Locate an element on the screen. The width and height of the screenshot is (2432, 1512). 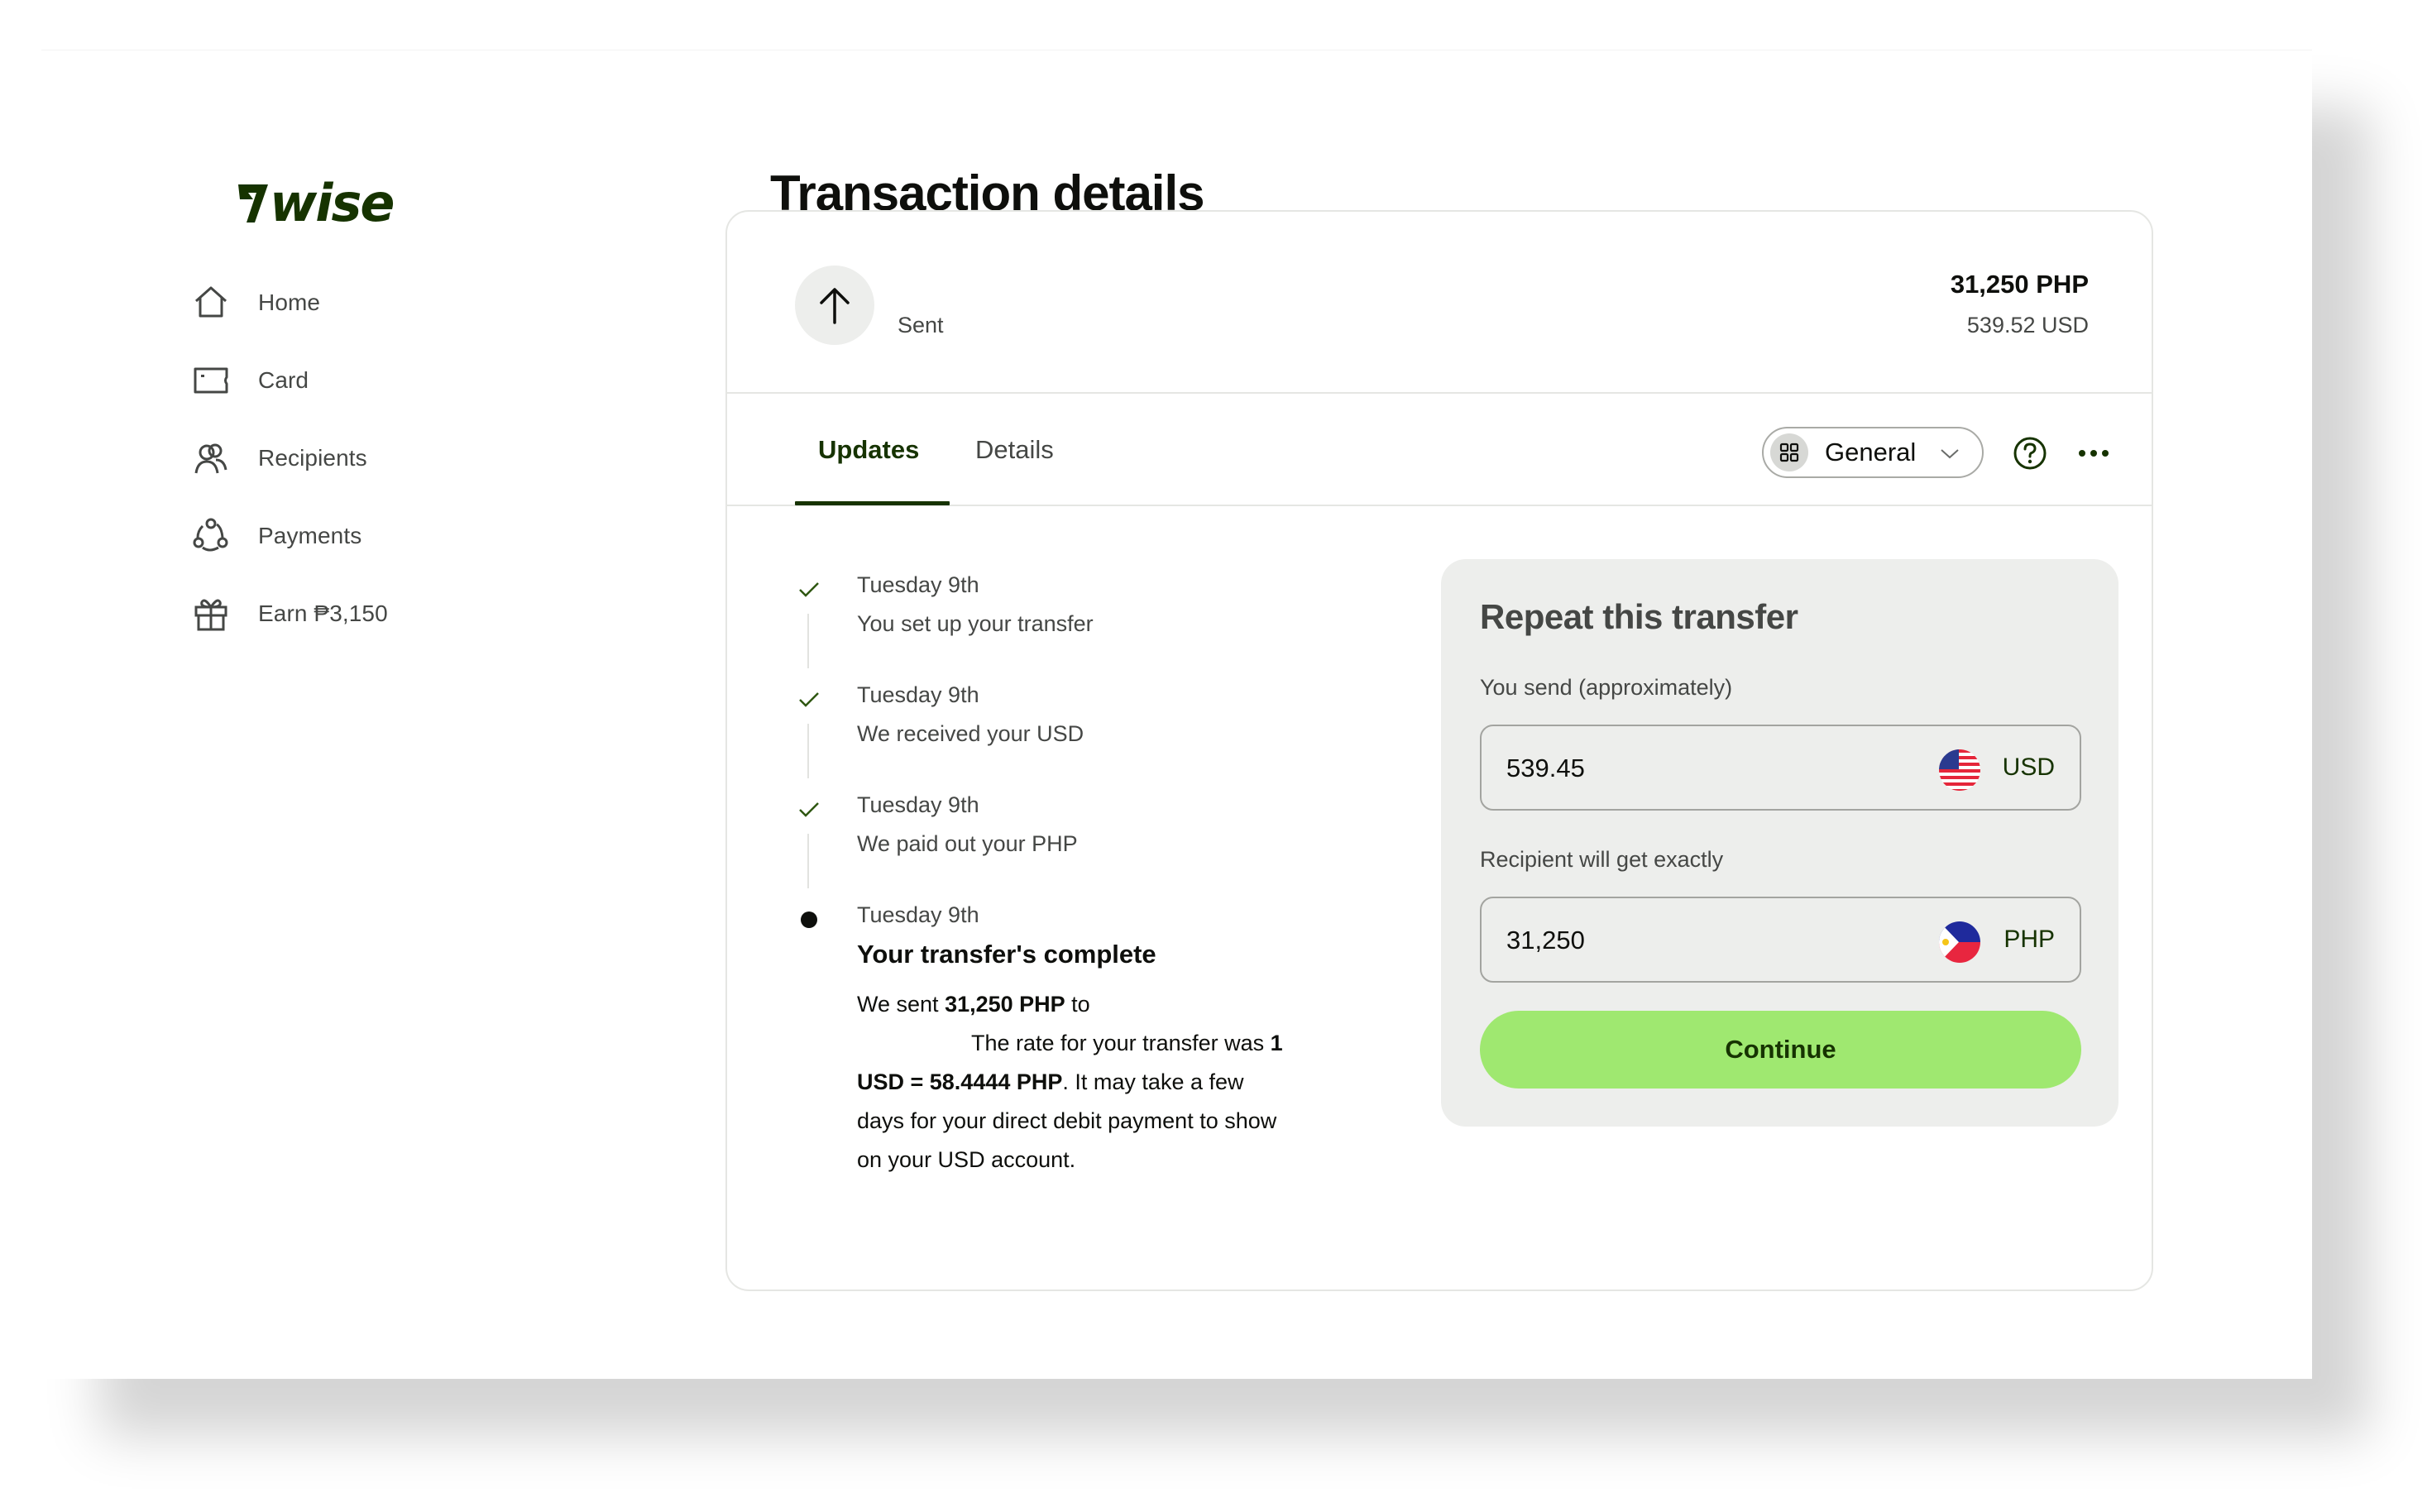
direction-badge is located at coordinates (834, 305).